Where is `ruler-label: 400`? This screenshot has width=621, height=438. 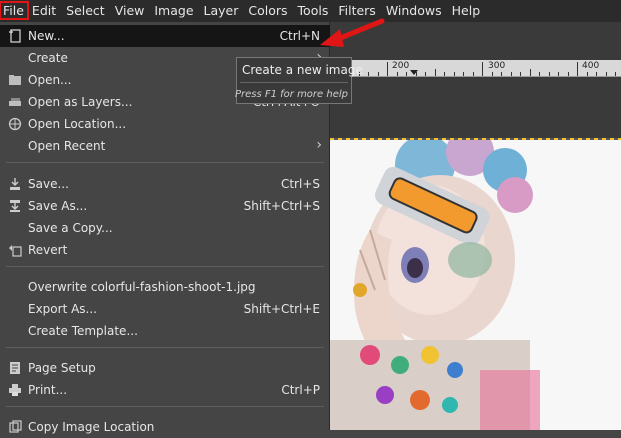 ruler-label: 400 is located at coordinates (591, 66).